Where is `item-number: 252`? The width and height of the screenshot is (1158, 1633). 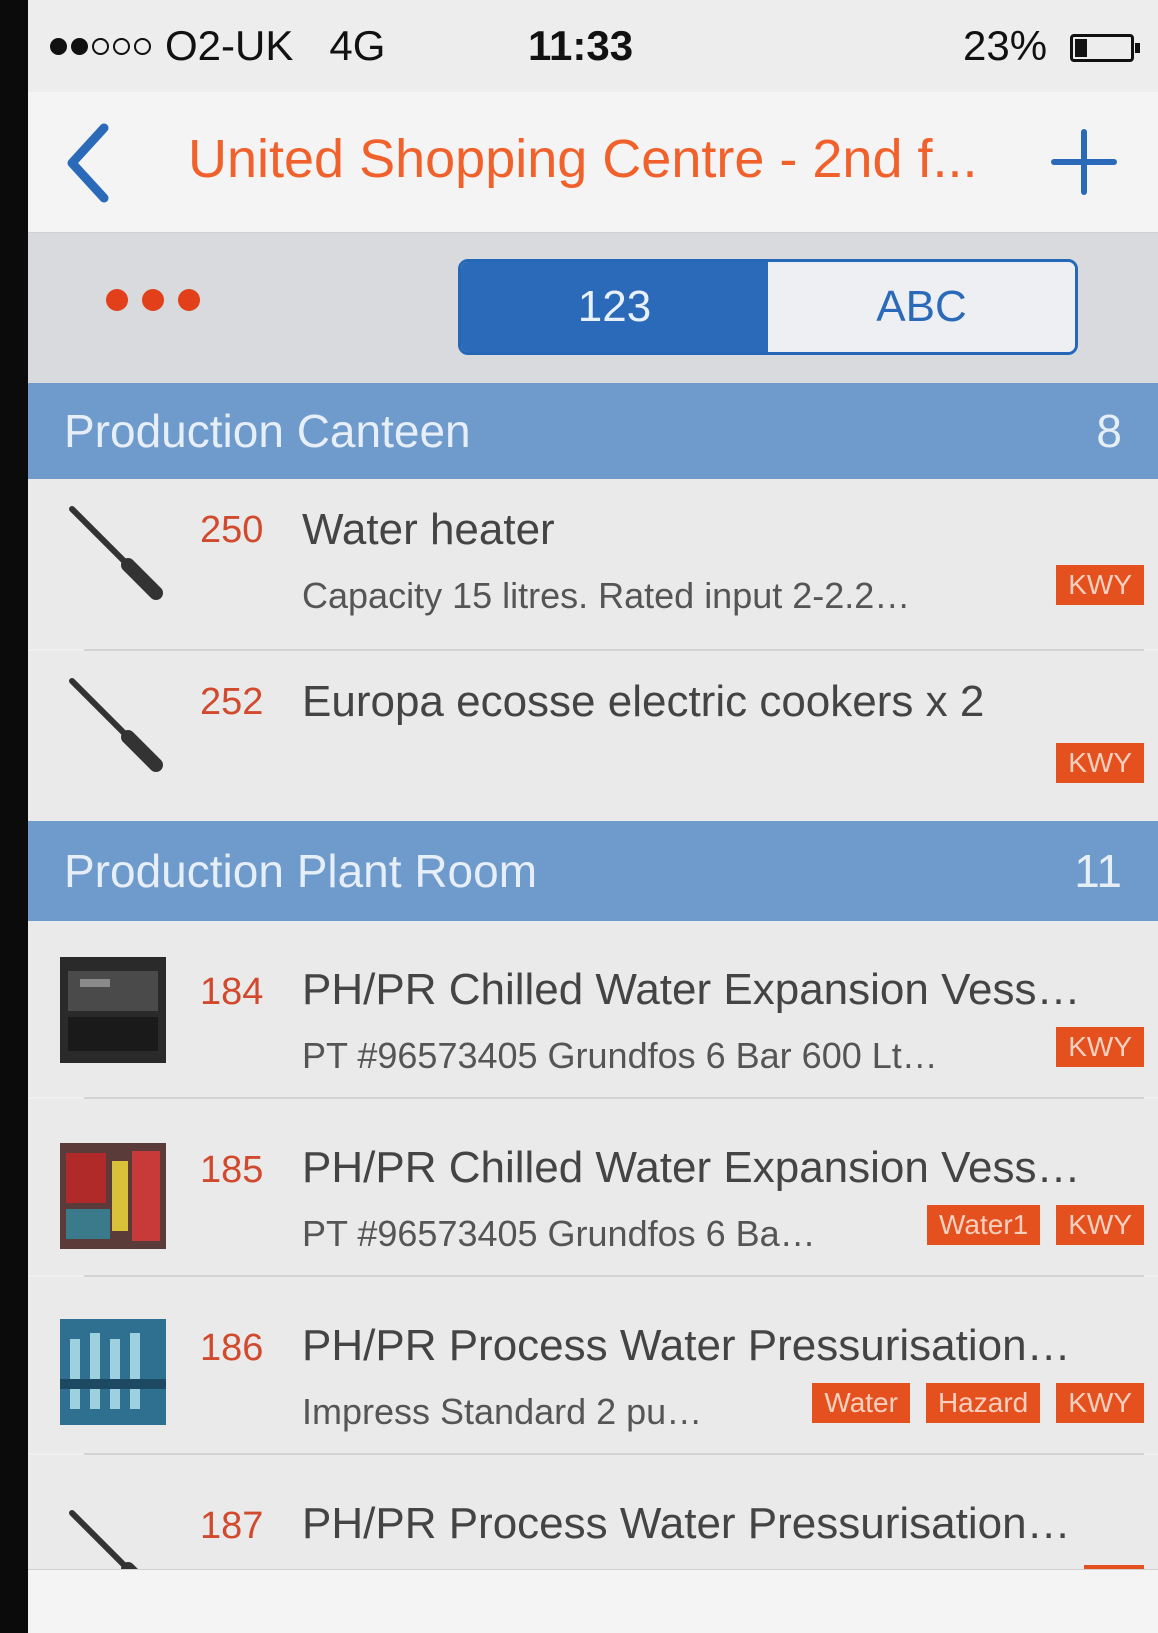
item-number: 252 is located at coordinates (232, 702).